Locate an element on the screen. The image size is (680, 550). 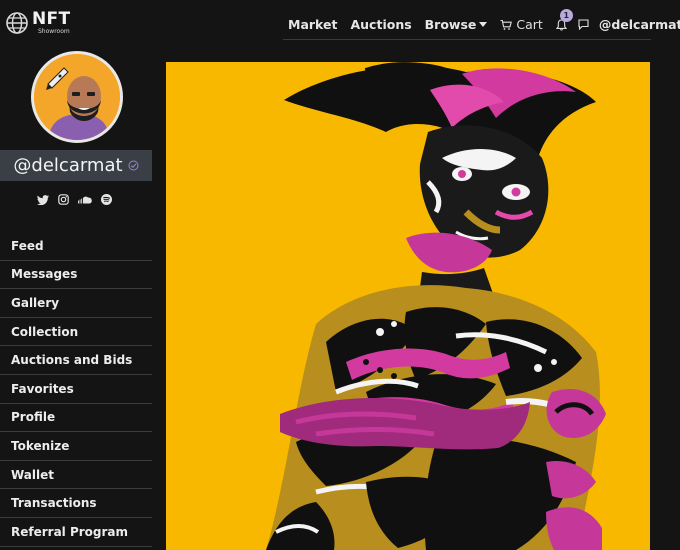
profile-username: @delcarmat is located at coordinates (68, 165).